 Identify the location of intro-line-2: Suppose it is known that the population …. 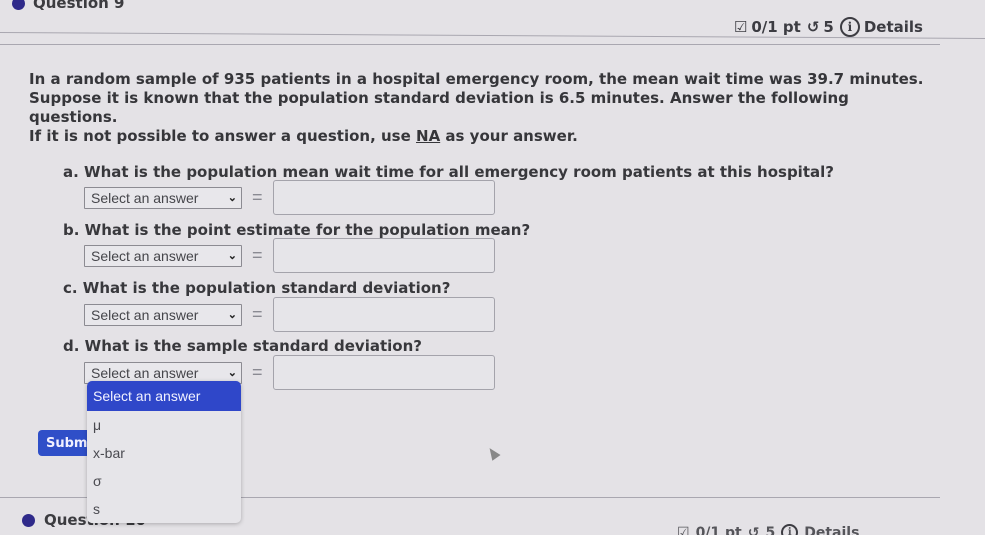
(439, 107).